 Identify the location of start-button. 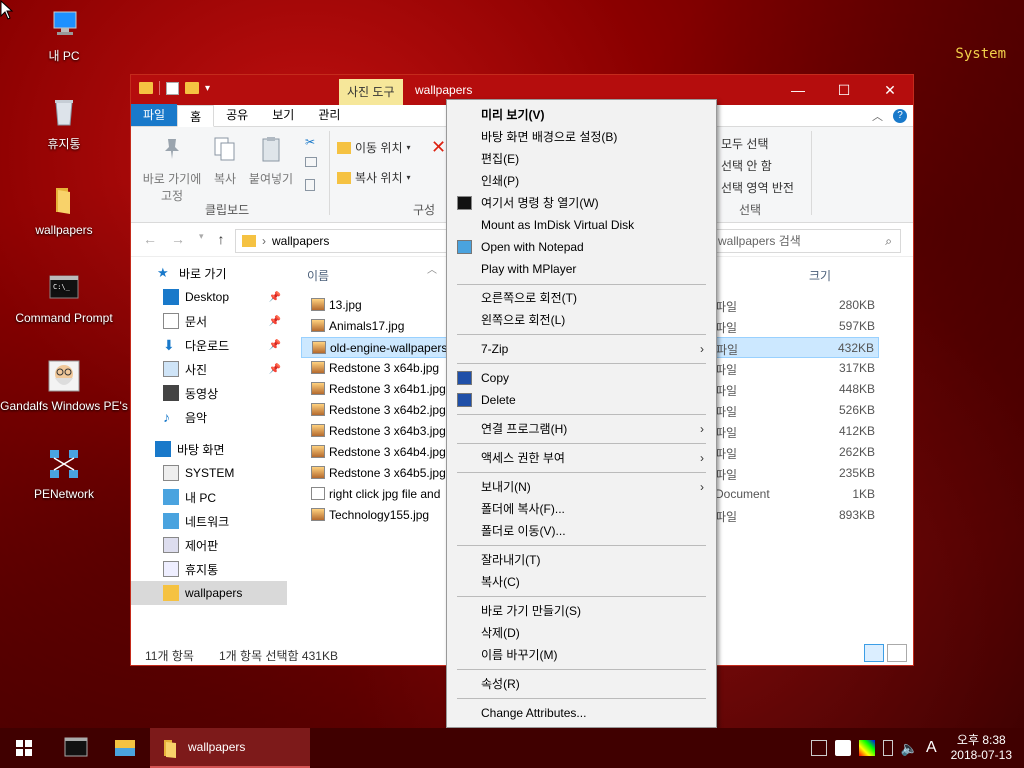
(24, 748).